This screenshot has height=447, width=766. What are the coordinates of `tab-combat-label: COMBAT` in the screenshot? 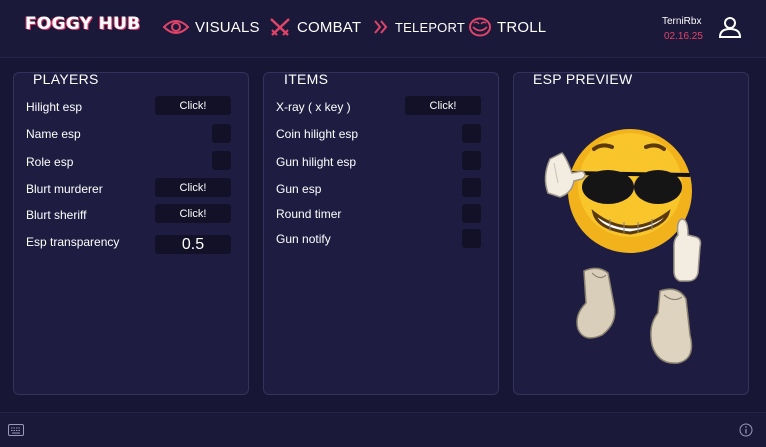 It's located at (329, 27).